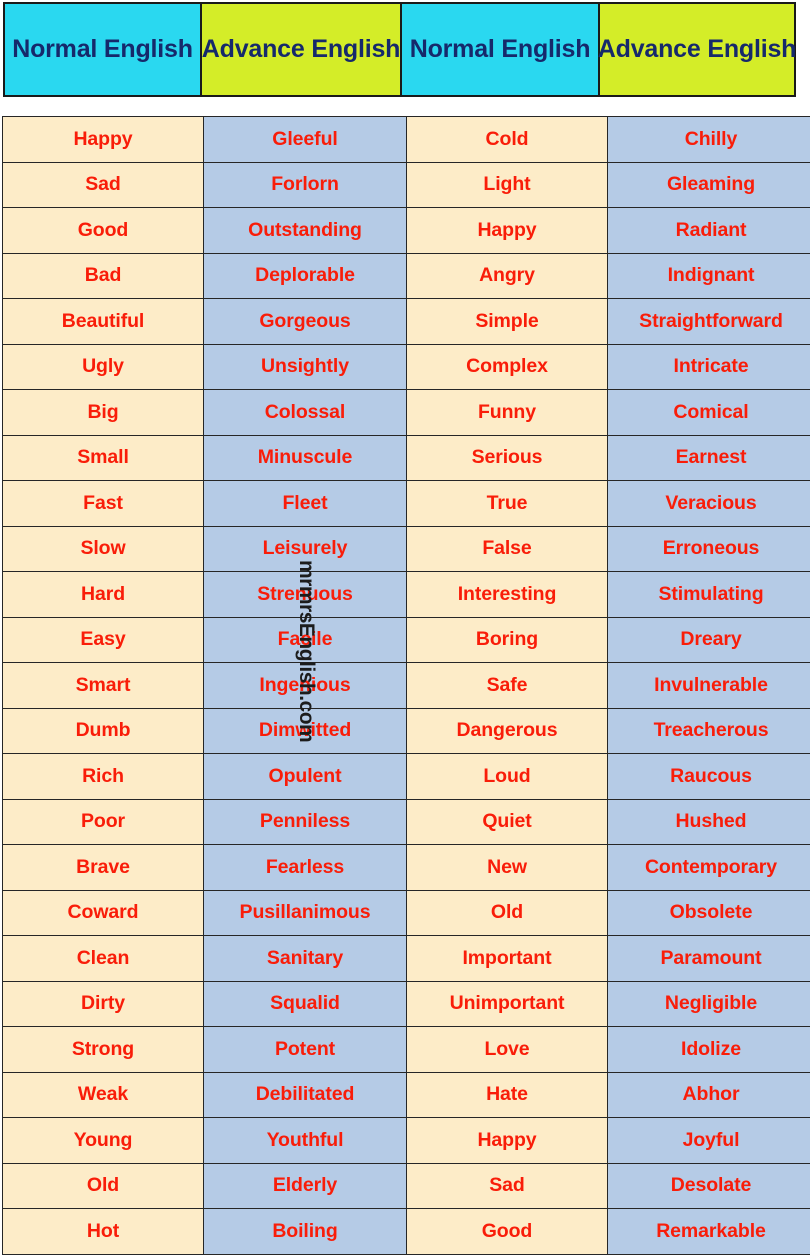  What do you see at coordinates (103, 184) in the screenshot?
I see `cell-normal-left: Sad` at bounding box center [103, 184].